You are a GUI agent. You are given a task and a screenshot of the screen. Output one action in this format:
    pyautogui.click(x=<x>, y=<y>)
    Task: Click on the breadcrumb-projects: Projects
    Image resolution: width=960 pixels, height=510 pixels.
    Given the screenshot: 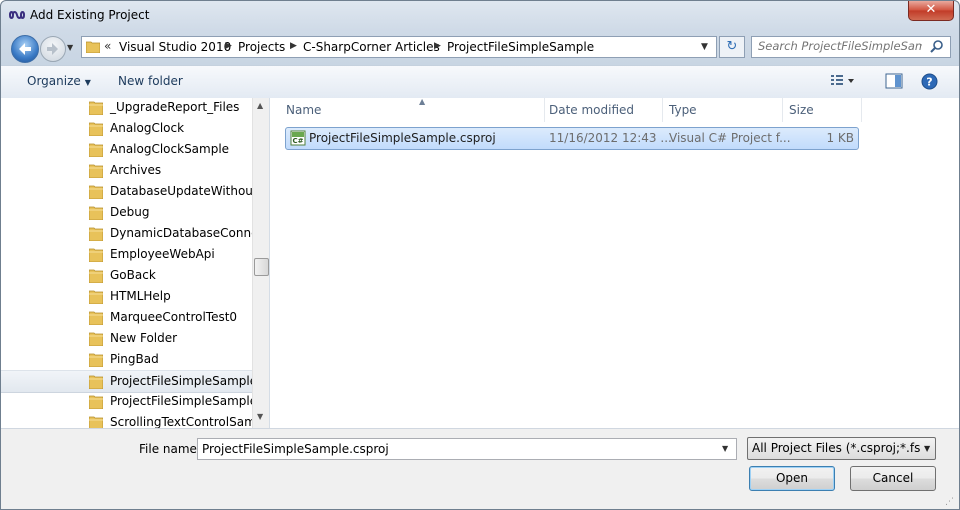 What is the action you would take?
    pyautogui.click(x=261, y=47)
    